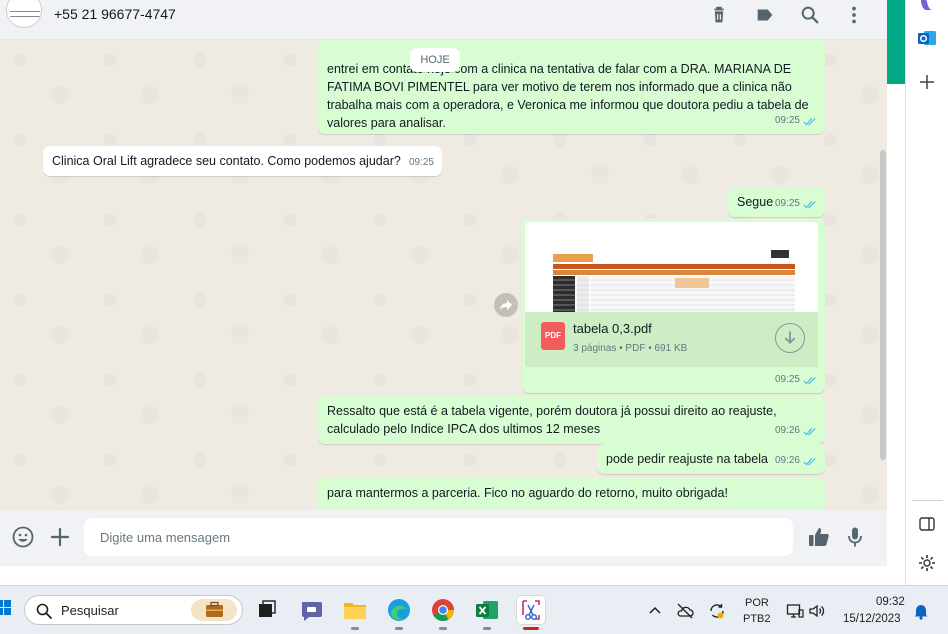  I want to click on side-panel-divider, so click(927, 500).